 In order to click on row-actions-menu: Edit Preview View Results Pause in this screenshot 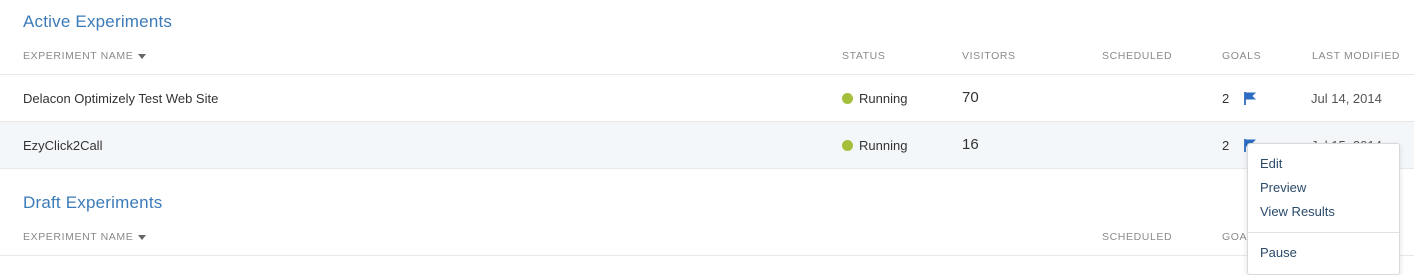, I will do `click(1323, 209)`.